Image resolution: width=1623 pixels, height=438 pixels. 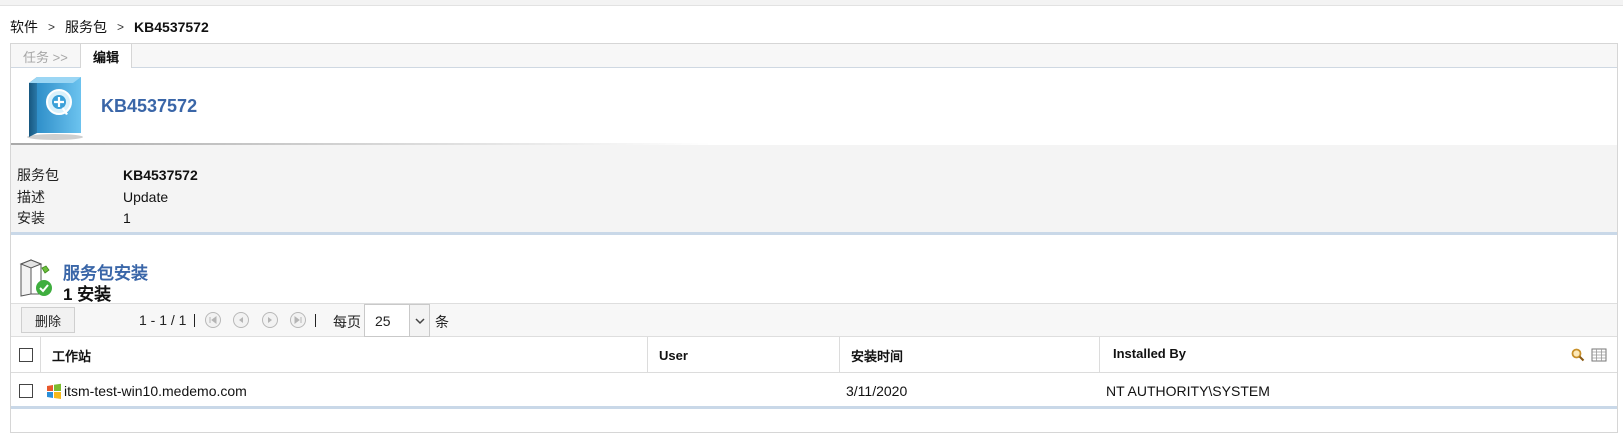 I want to click on next-page-icon, so click(x=270, y=320).